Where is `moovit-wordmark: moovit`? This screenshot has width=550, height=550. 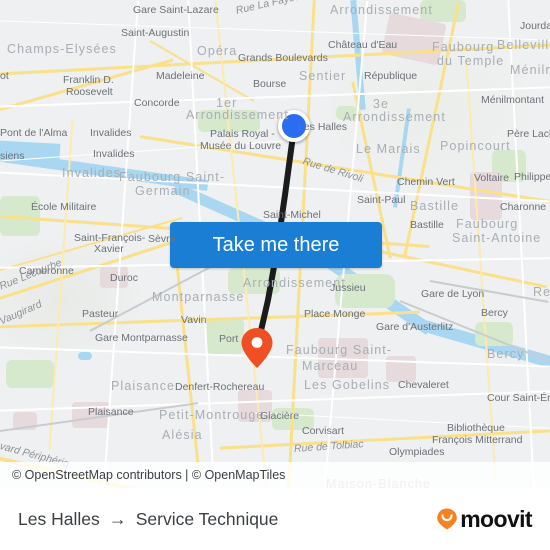 moovit-wordmark: moovit is located at coordinates (496, 518).